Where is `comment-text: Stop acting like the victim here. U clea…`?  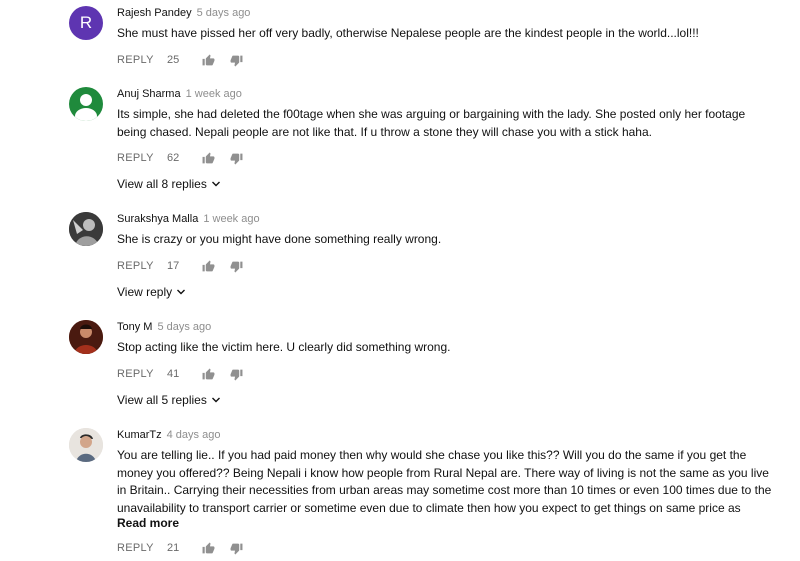
comment-text: Stop acting like the victim here. U clea… is located at coordinates (284, 347).